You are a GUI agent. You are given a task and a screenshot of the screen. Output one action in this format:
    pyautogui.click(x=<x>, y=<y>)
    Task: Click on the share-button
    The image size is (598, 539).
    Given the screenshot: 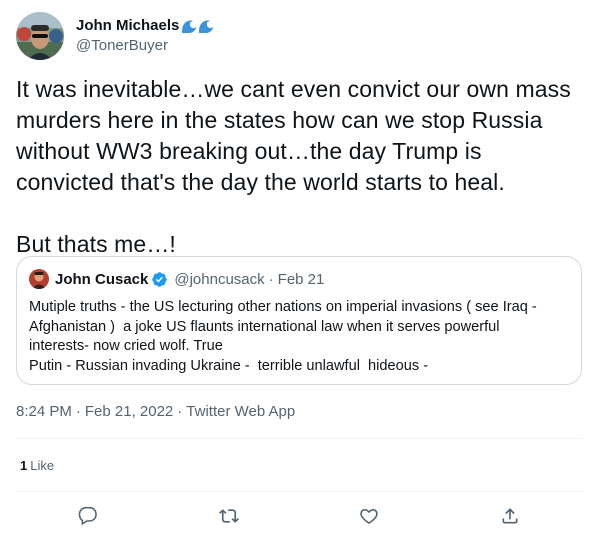 What is the action you would take?
    pyautogui.click(x=510, y=516)
    